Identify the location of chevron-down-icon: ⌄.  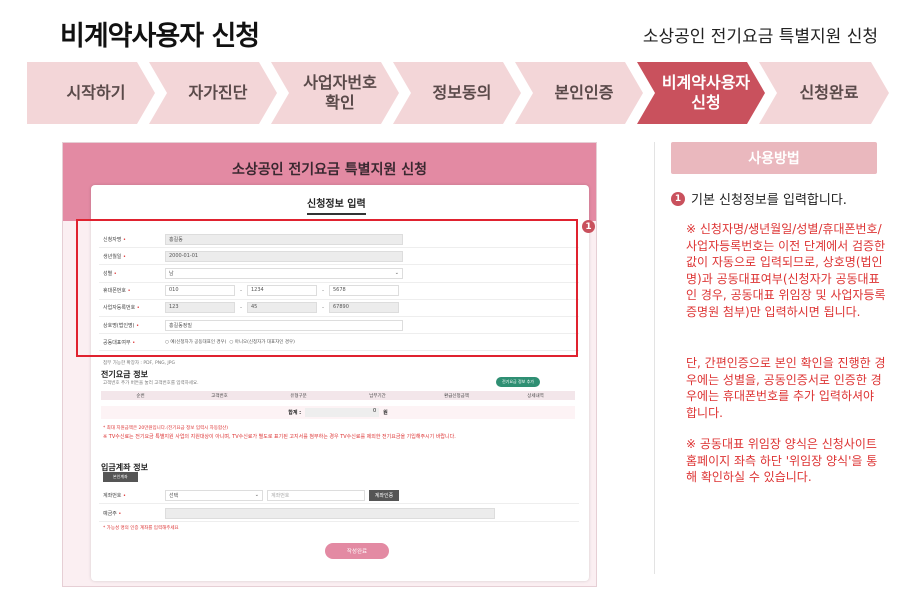
(256, 494).